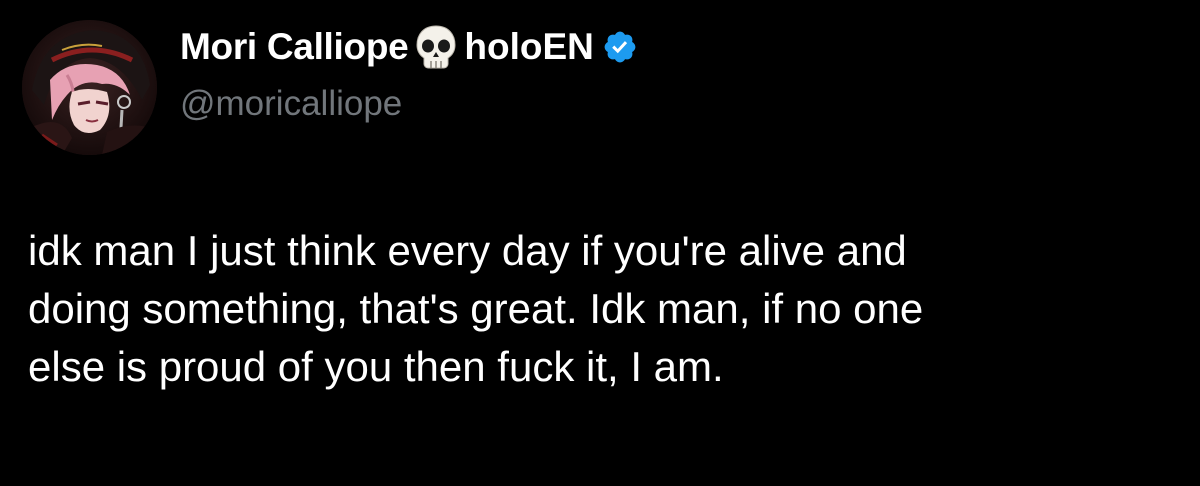 This screenshot has width=1200, height=486. Describe the element at coordinates (409, 104) in the screenshot. I see `author-handle: @moricalliope` at that location.